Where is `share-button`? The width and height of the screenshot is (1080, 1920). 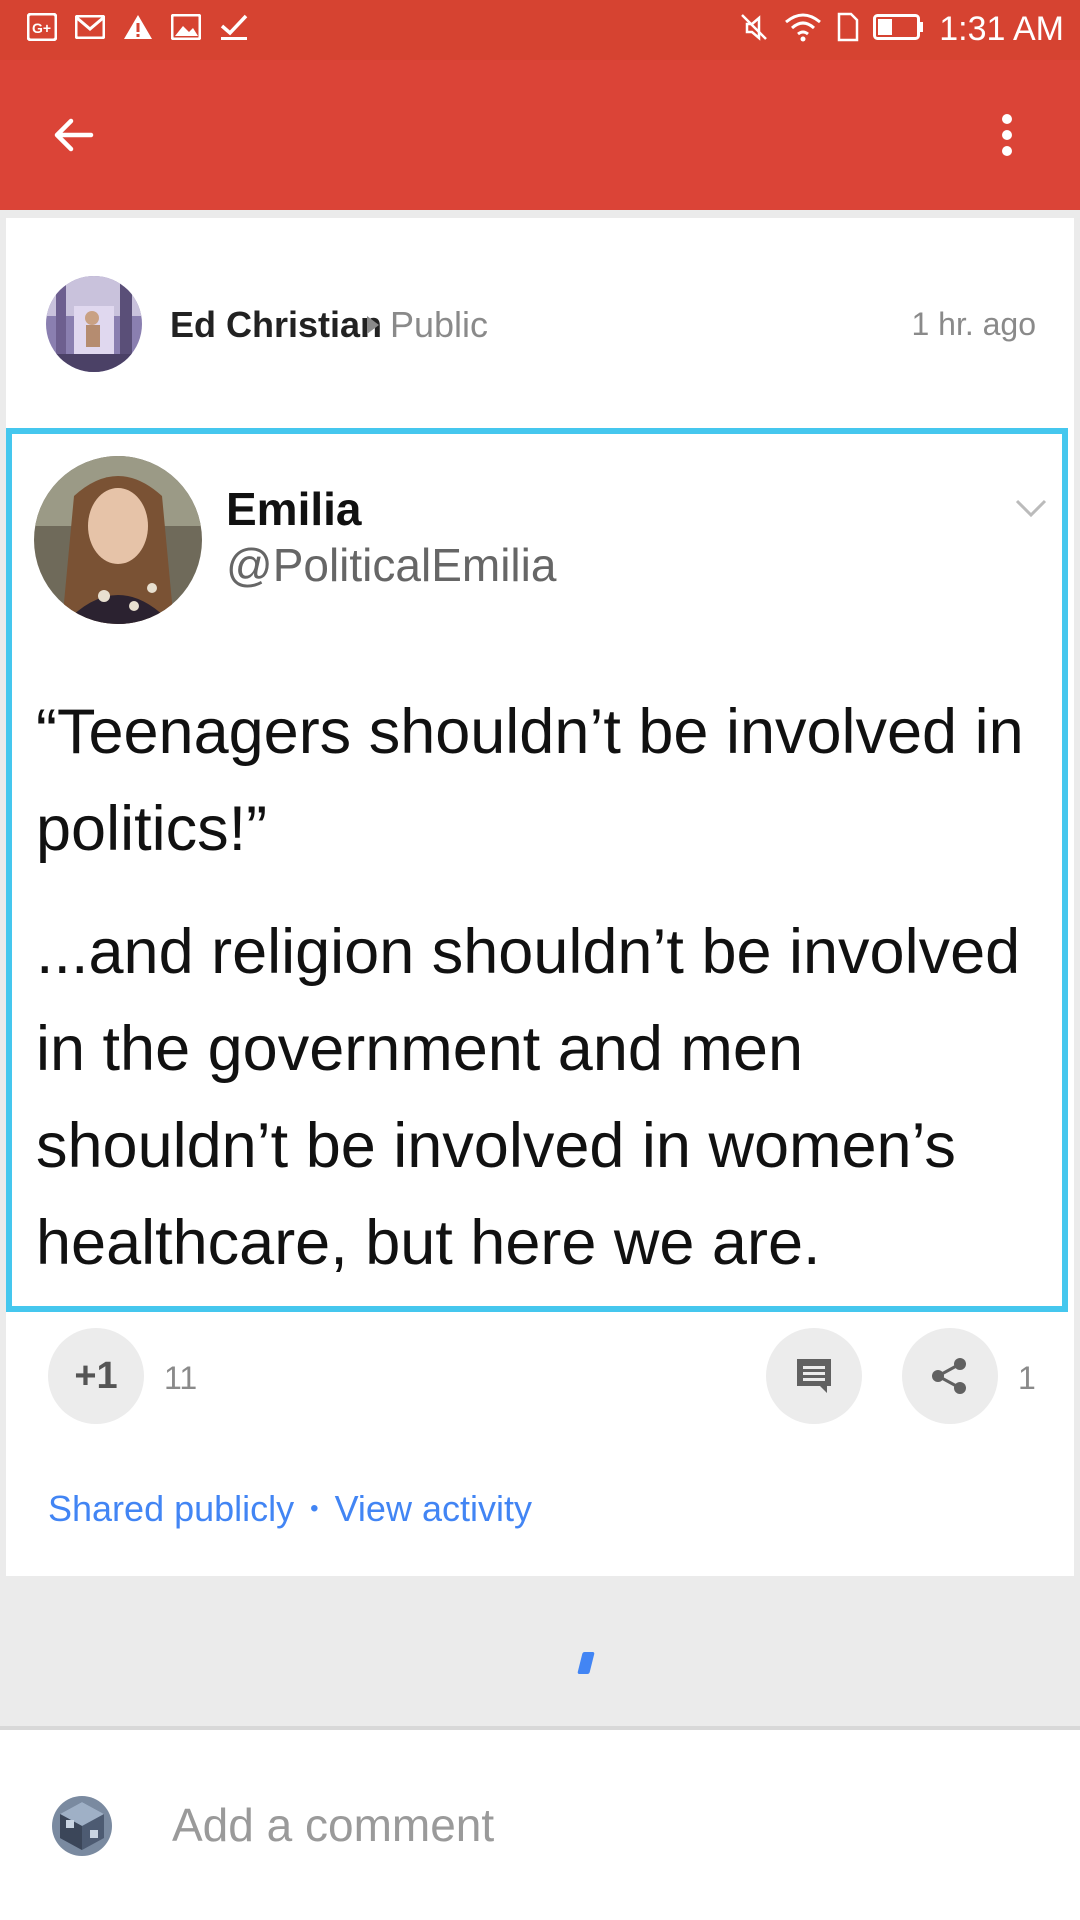
share-button is located at coordinates (950, 1376).